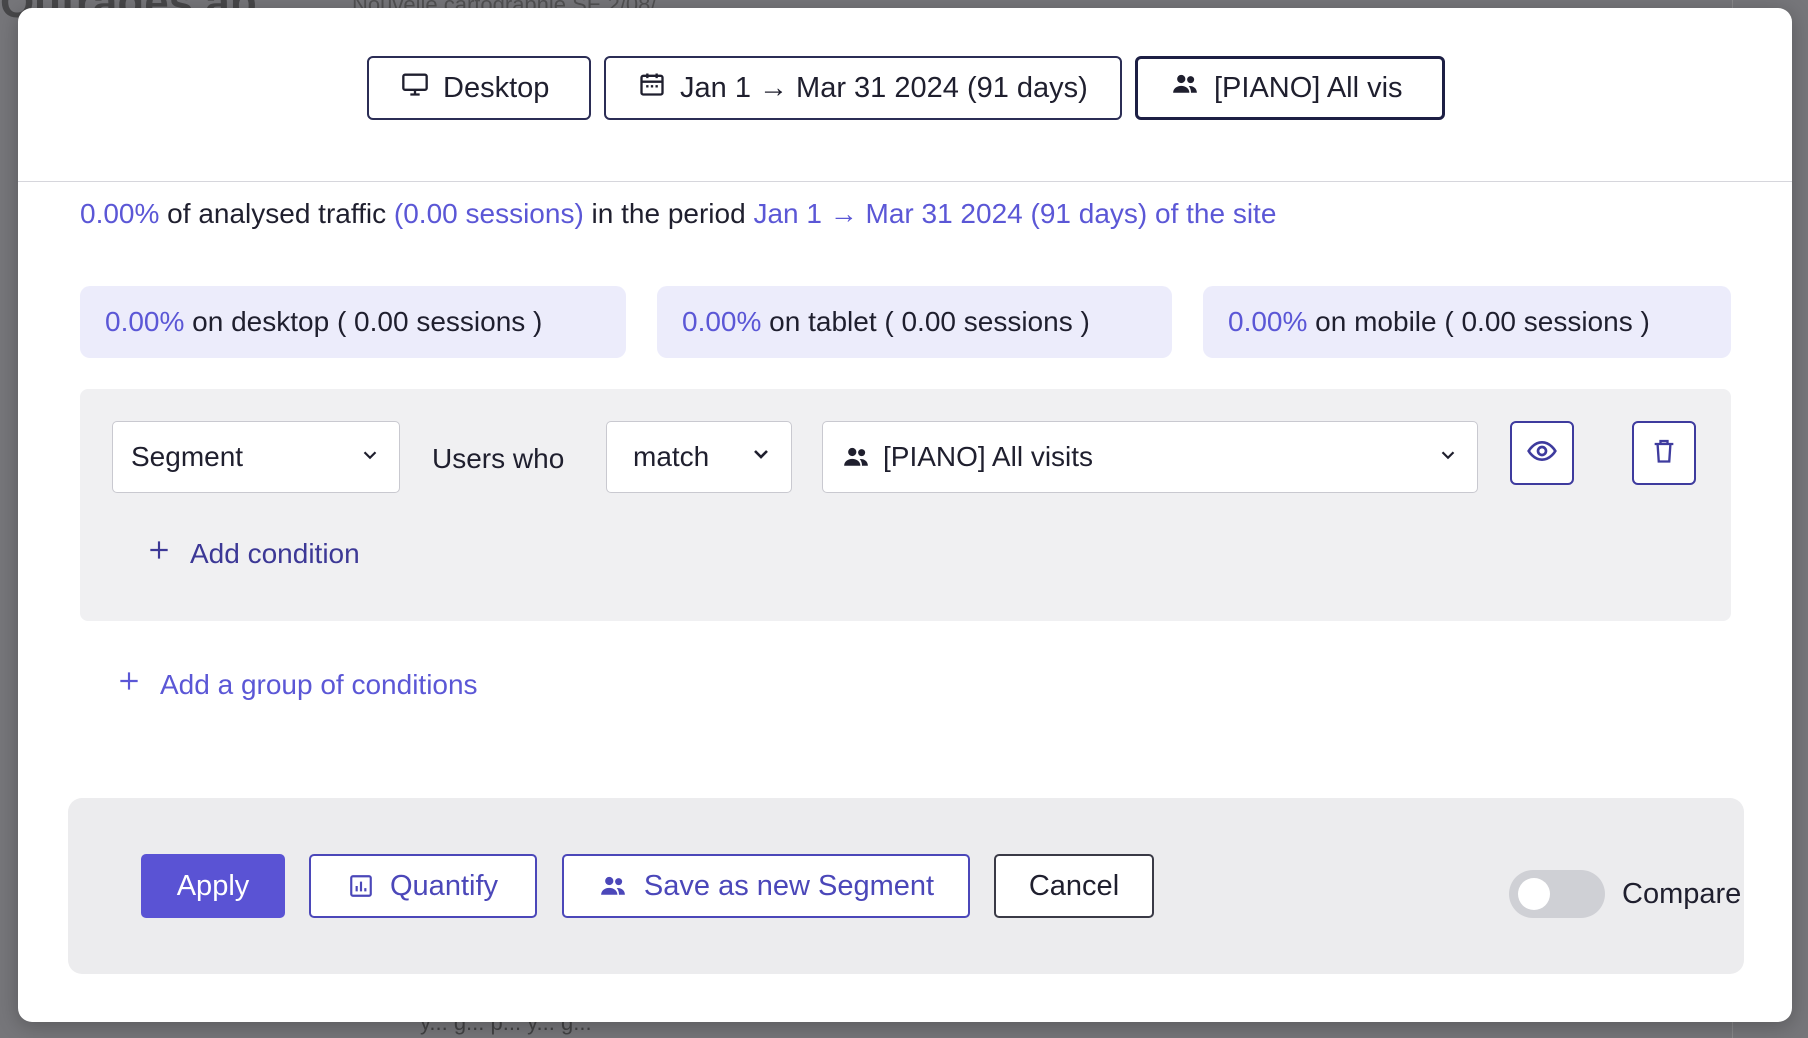  What do you see at coordinates (498, 458) in the screenshot?
I see `users-who-label: Users who` at bounding box center [498, 458].